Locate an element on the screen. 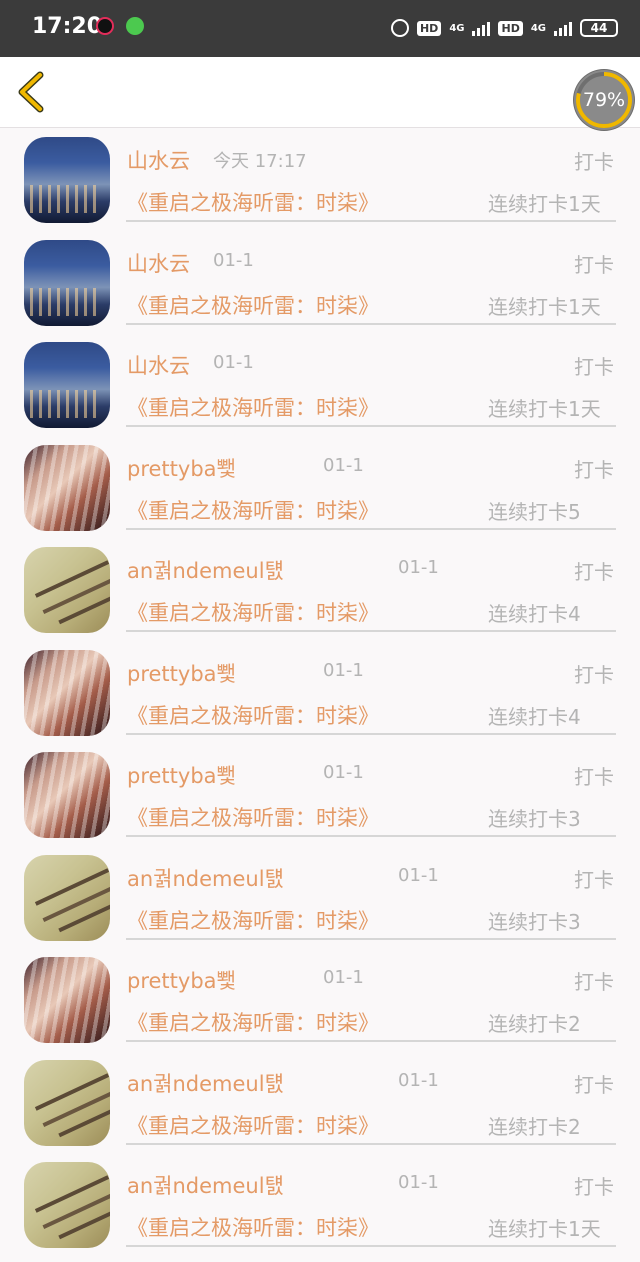 This screenshot has width=640, height=1262. list-item: an궑ndemeul턠 01-1 打卡《重启之极海听雷：时柒》 连续打卡4 is located at coordinates (320, 595).